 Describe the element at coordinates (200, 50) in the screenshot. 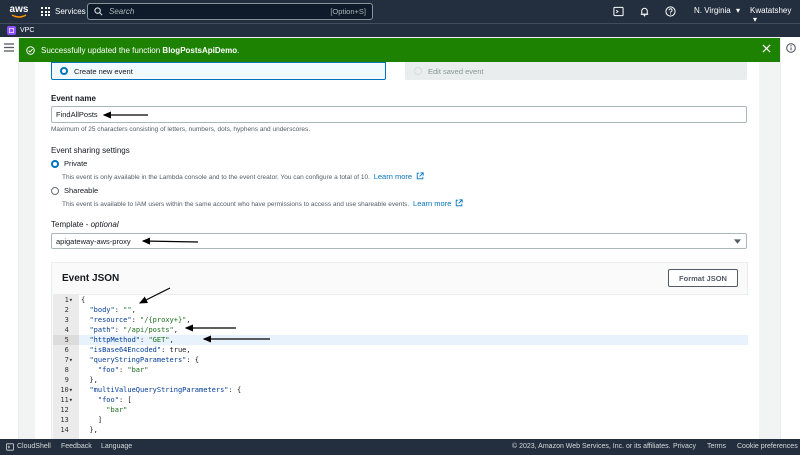

I see `flash-function-name: BlogPostsApiDemo` at that location.